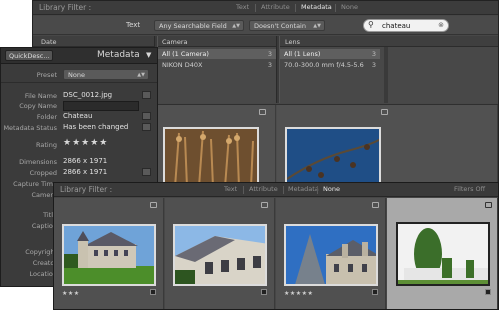 The width and height of the screenshot is (499, 310). What do you see at coordinates (71, 293) in the screenshot?
I see `thumbnail-rating-stars: ★★★` at bounding box center [71, 293].